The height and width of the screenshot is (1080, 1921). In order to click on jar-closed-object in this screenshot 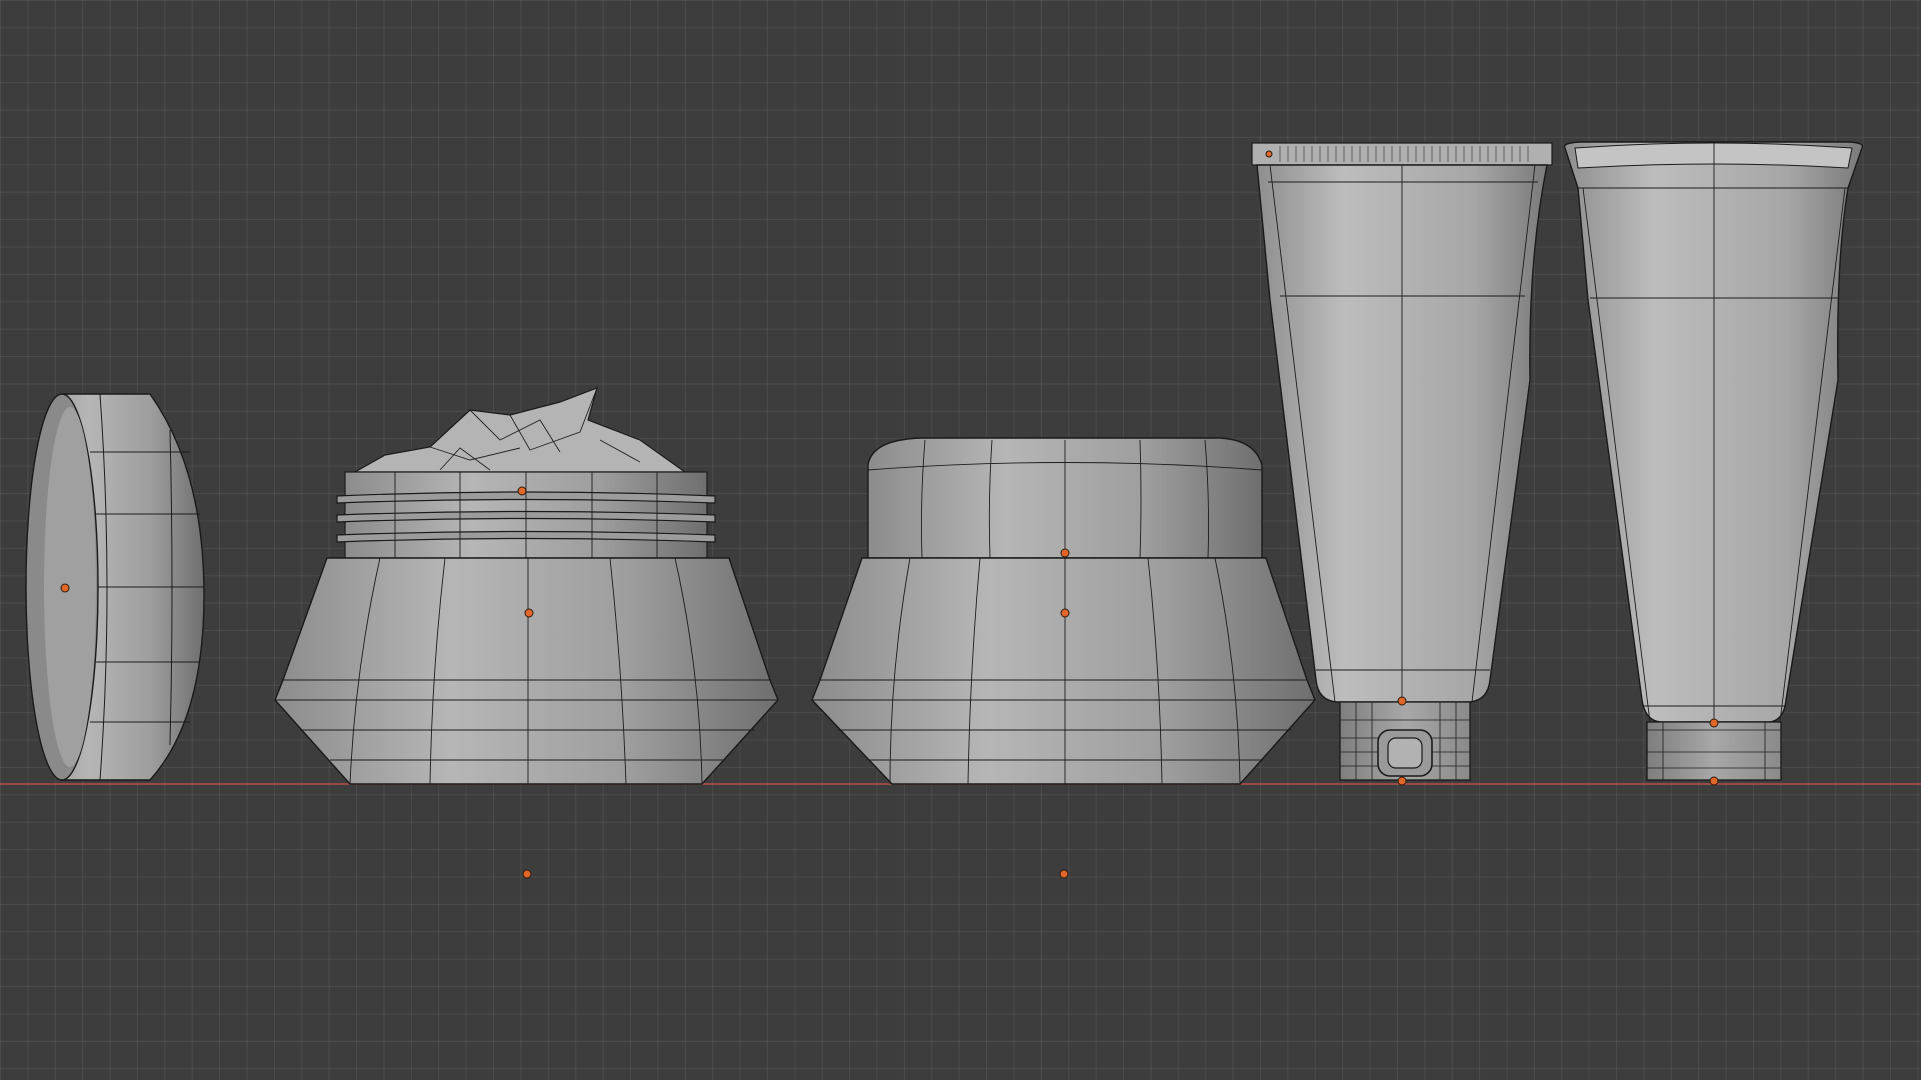, I will do `click(1063, 611)`.